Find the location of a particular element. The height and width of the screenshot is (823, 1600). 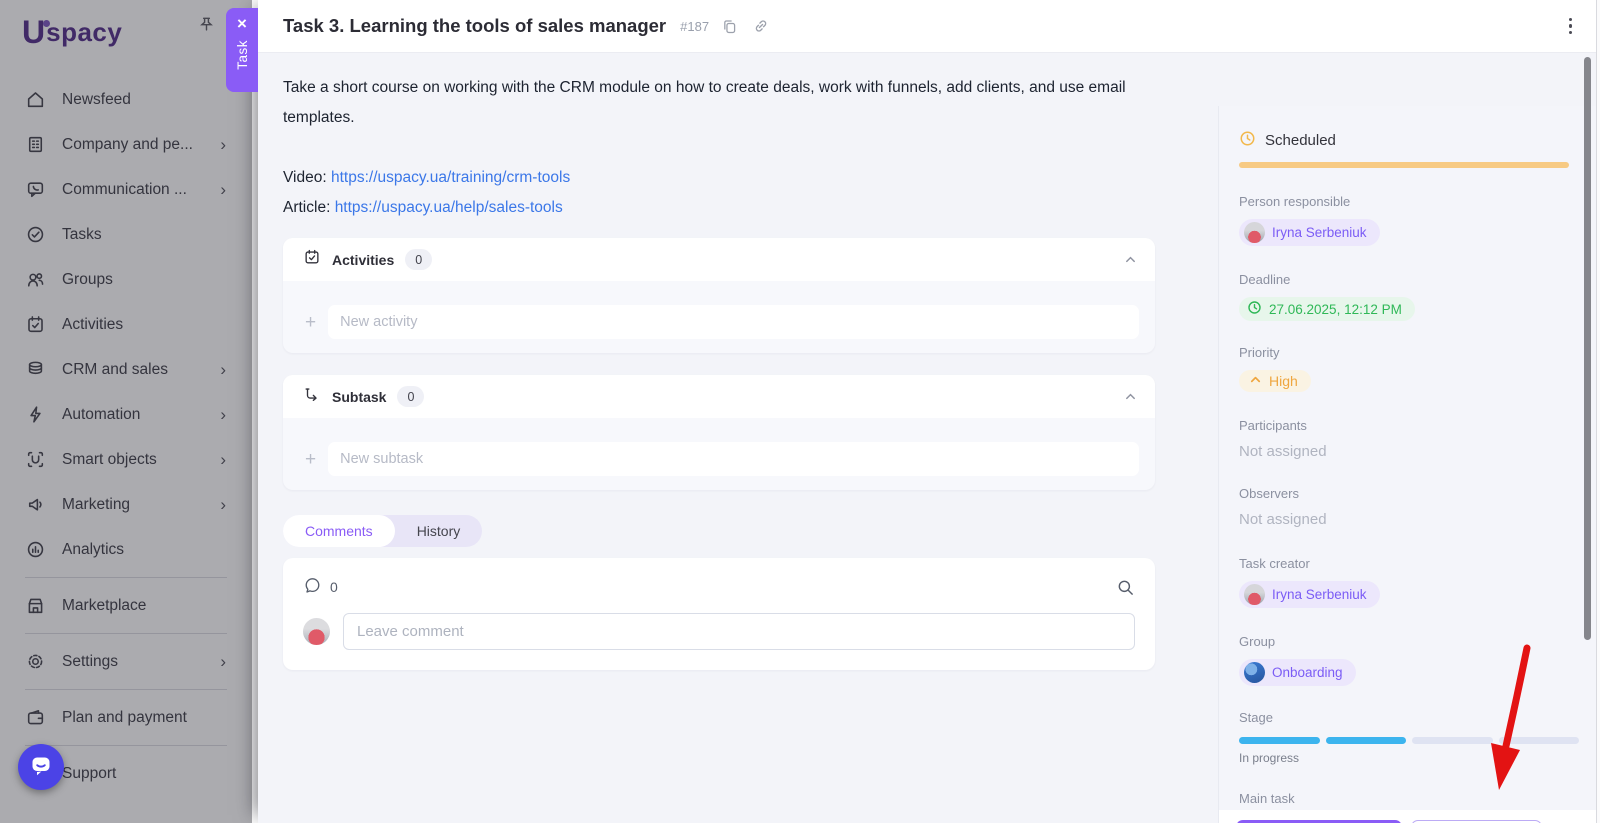

close-icon: × is located at coordinates (242, 23).